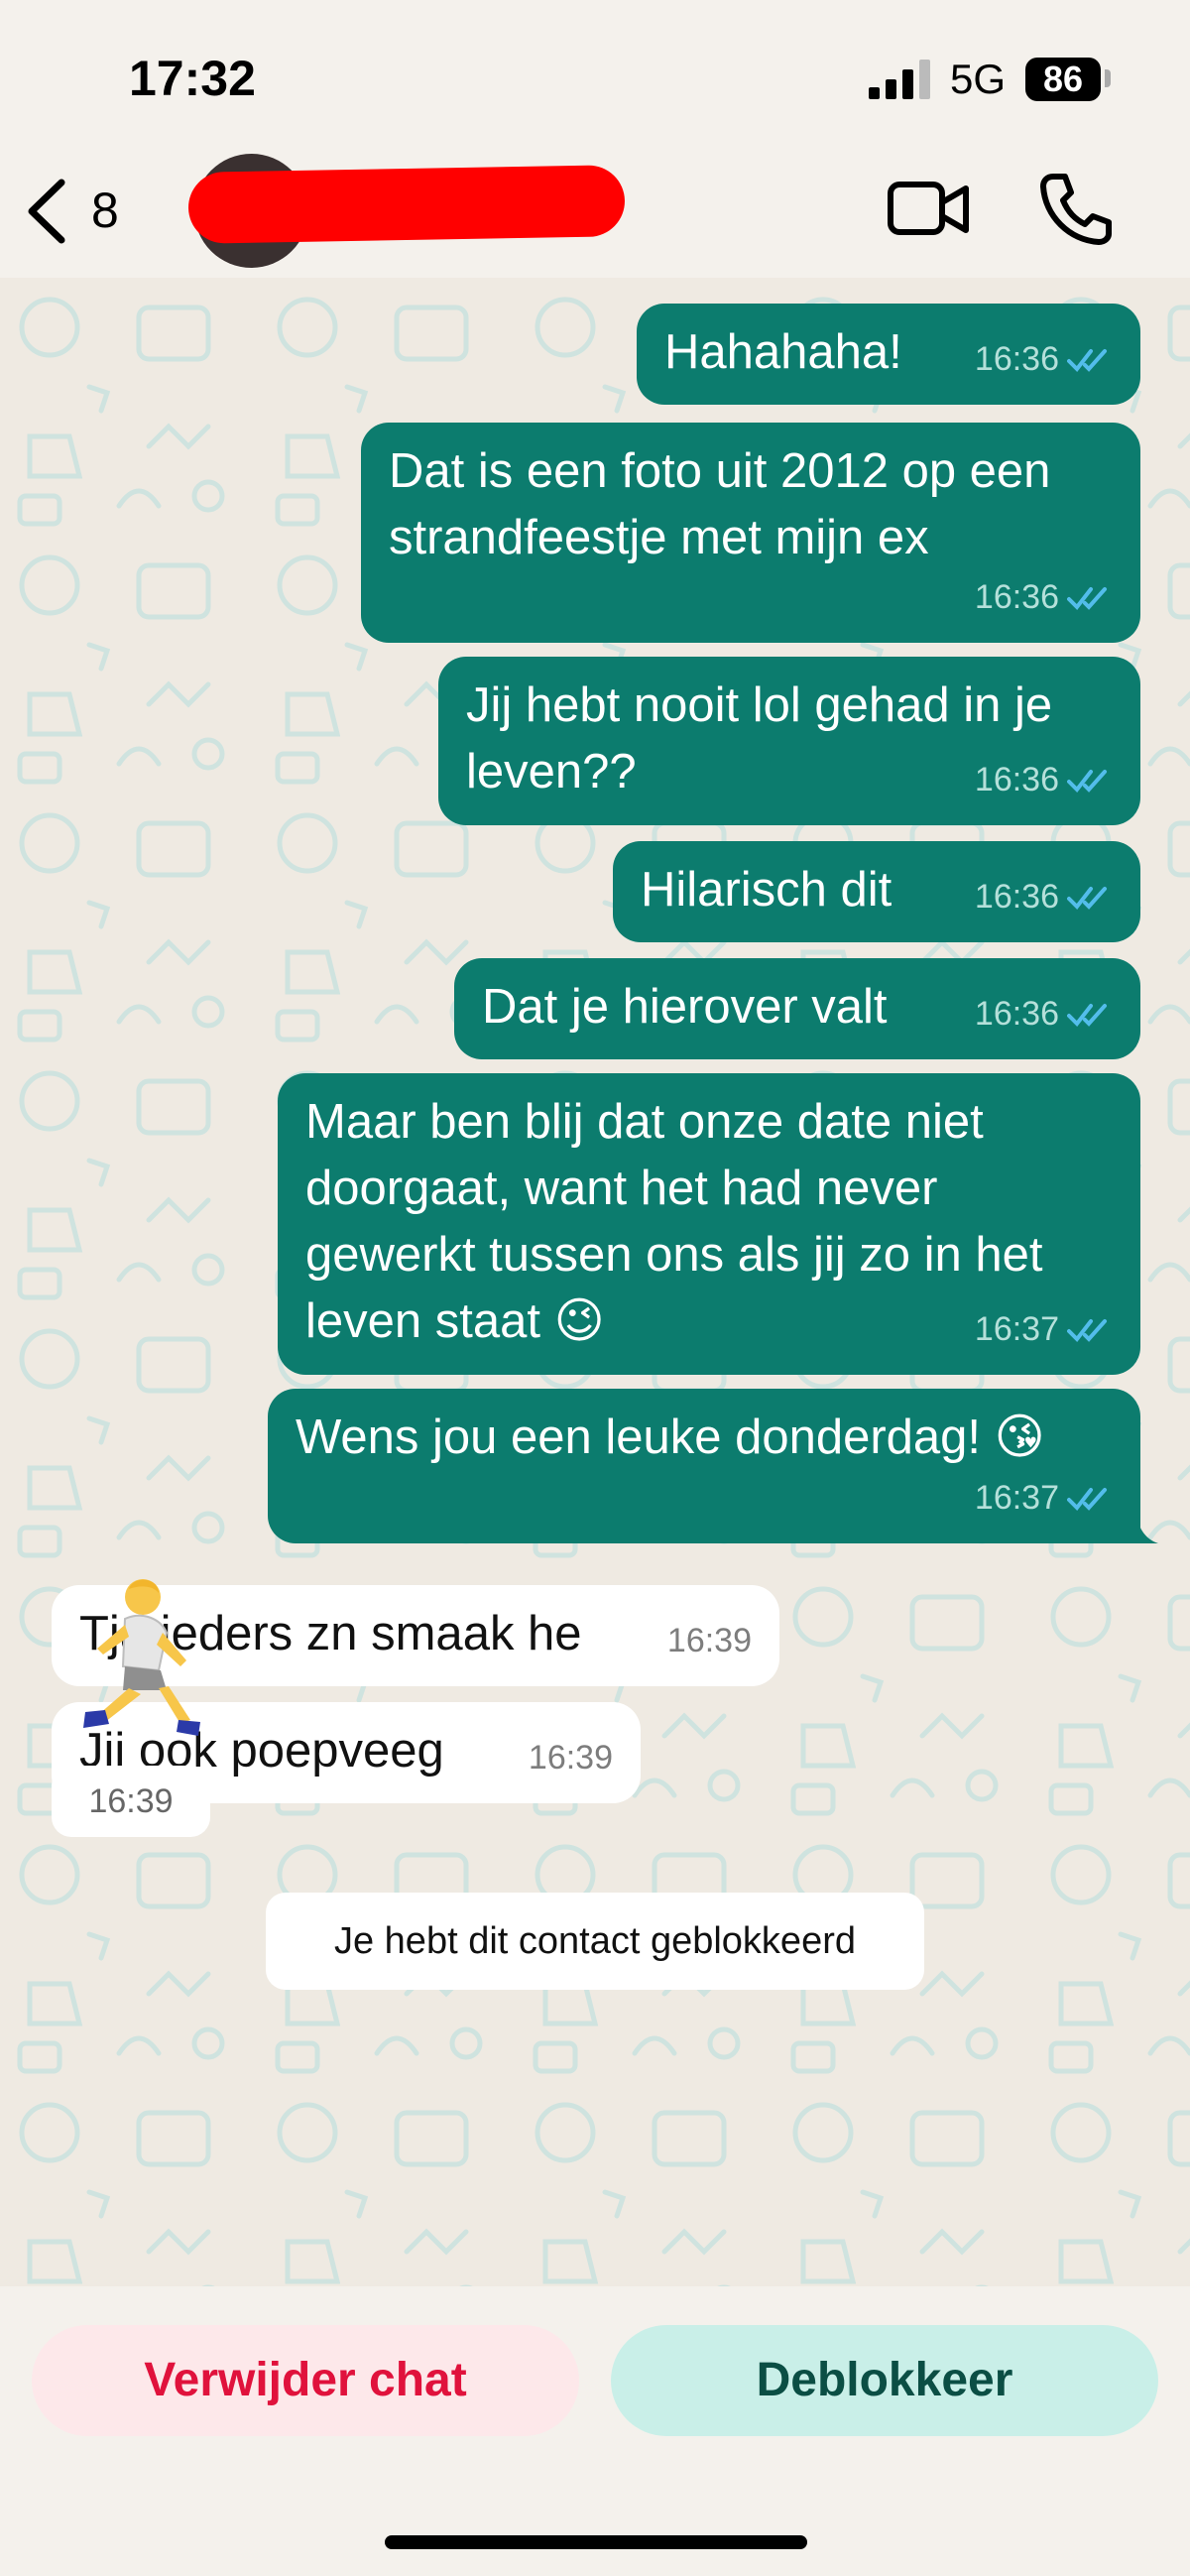 The width and height of the screenshot is (1190, 2576). I want to click on message-text: Dat je hierover valt, so click(685, 1007).